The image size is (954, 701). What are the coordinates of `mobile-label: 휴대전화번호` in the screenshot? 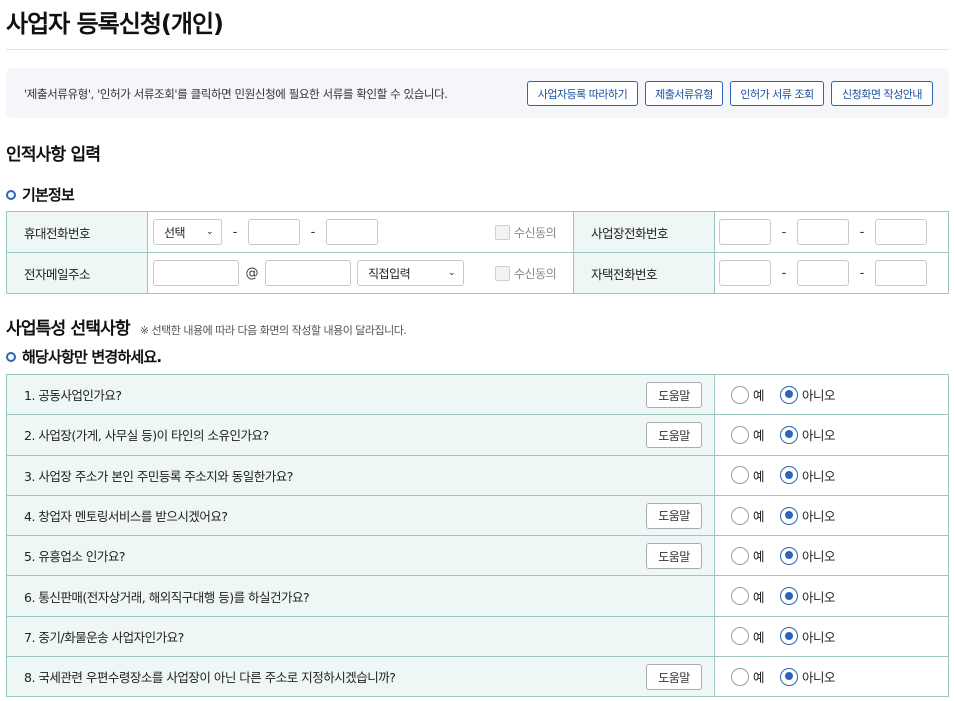 It's located at (77, 232).